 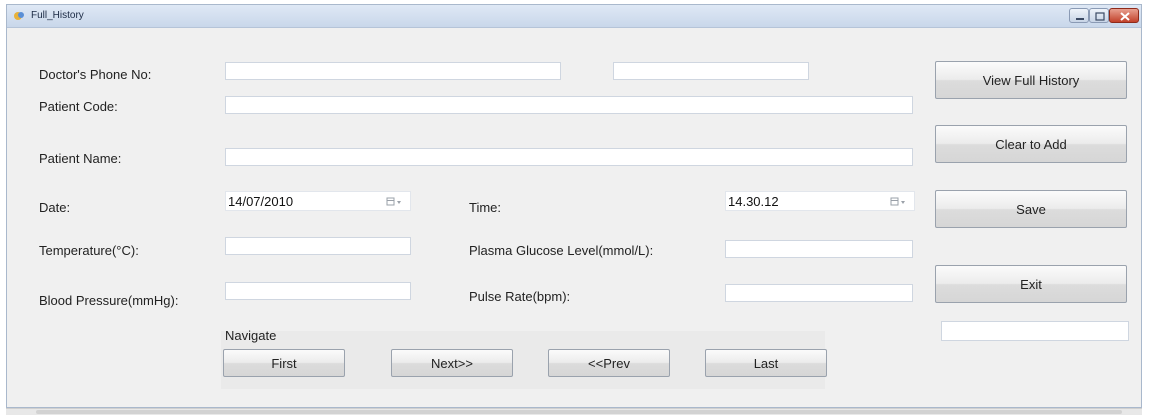 What do you see at coordinates (1031, 209) in the screenshot?
I see `save-button: Save` at bounding box center [1031, 209].